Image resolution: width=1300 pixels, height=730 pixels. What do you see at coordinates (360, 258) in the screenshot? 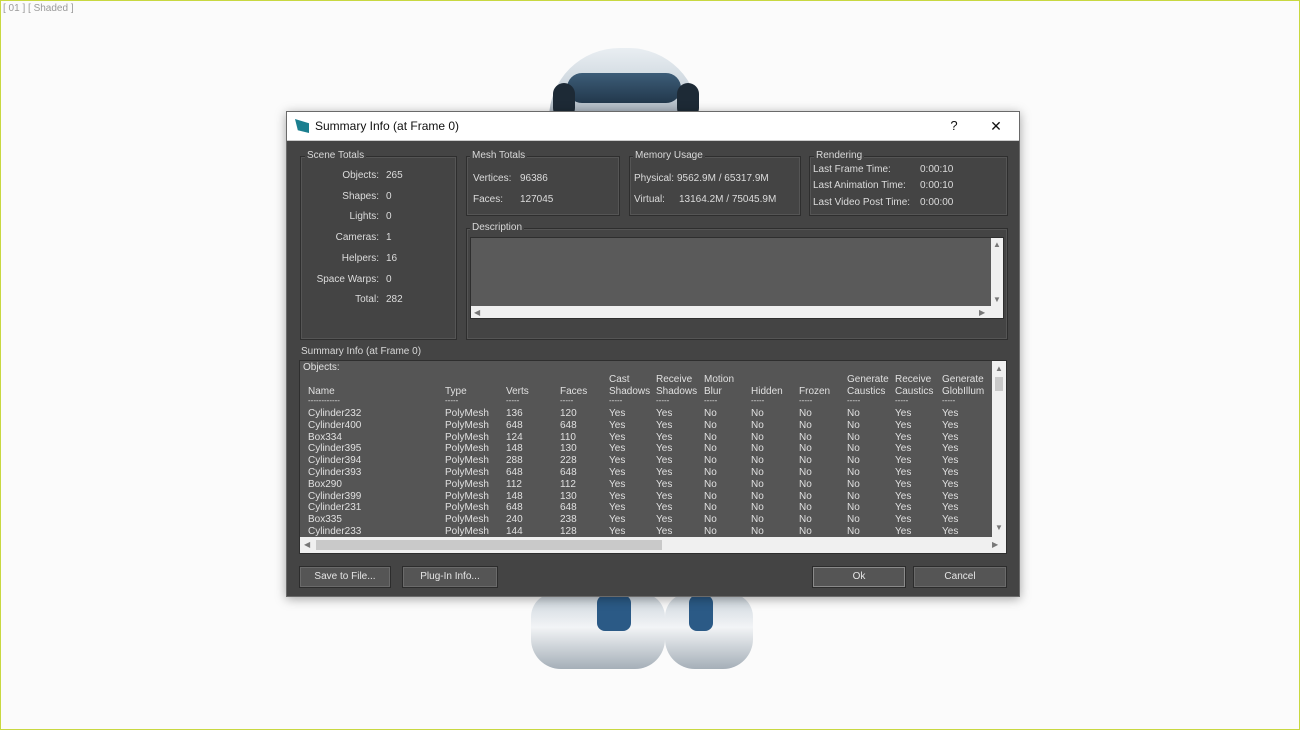
I see `scene-total-label: Helpers:` at bounding box center [360, 258].